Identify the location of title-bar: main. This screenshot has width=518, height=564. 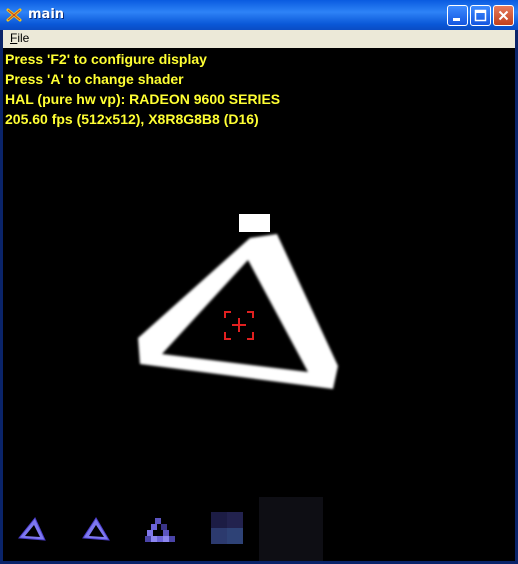
(259, 15).